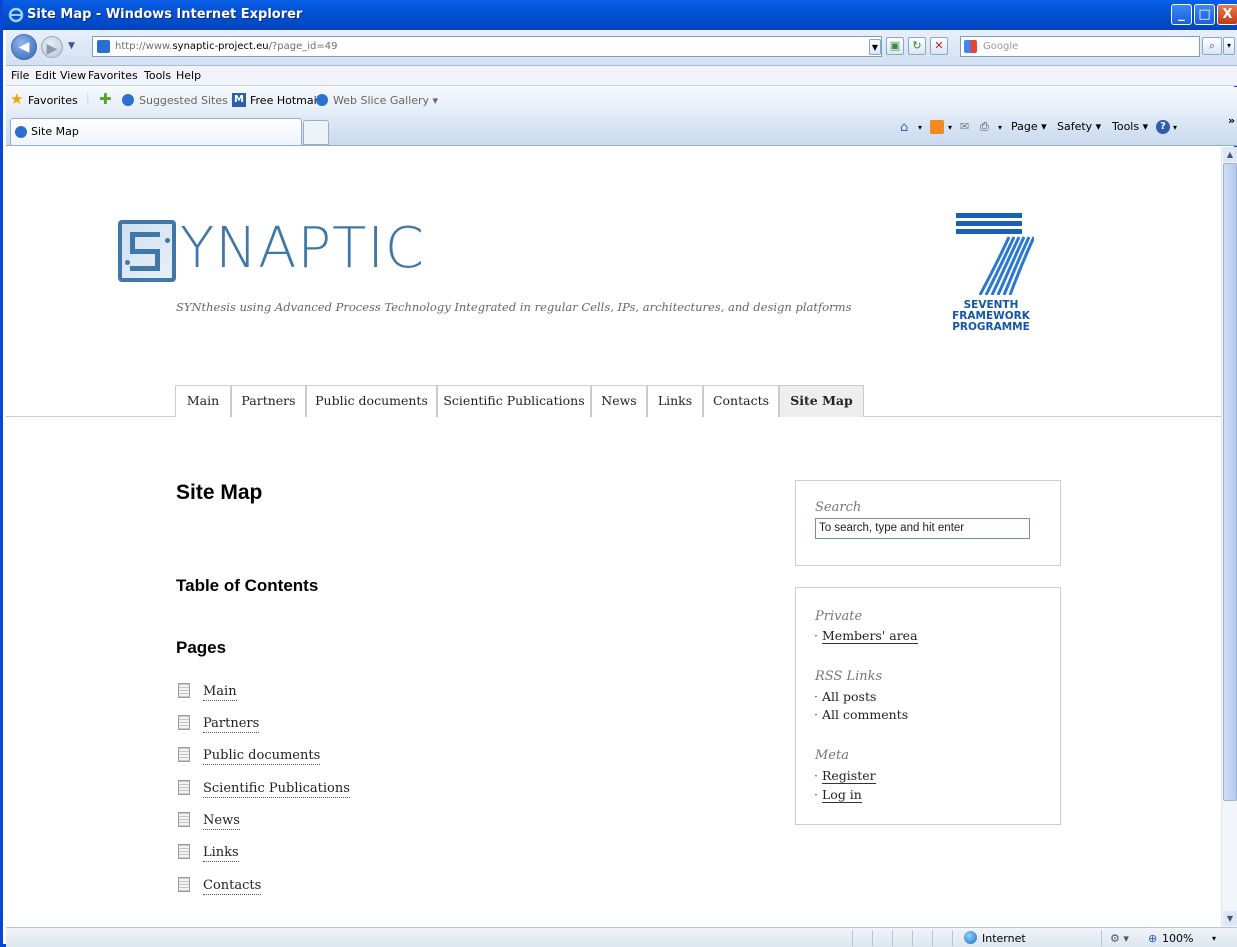 This screenshot has width=1237, height=947. Describe the element at coordinates (220, 46) in the screenshot. I see `url-domain: synaptic-project.eu` at that location.